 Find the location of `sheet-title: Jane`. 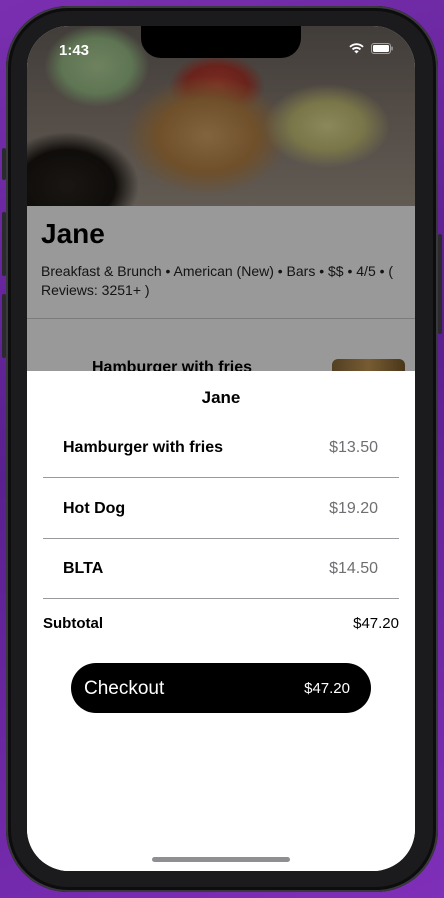

sheet-title: Jane is located at coordinates (221, 397).